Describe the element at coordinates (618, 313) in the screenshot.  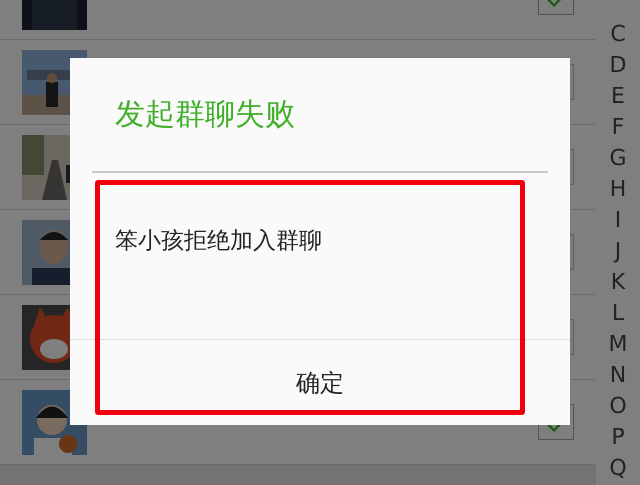
I see `index-letter: L` at that location.